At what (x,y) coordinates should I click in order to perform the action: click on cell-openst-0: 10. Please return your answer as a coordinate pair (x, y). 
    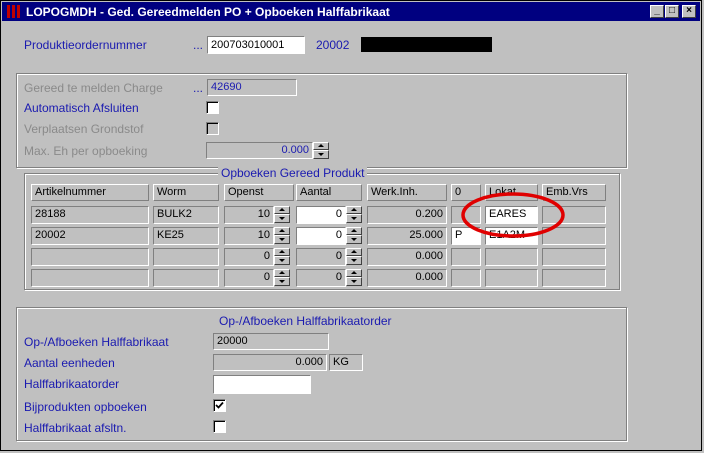
    Looking at the image, I should click on (249, 215).